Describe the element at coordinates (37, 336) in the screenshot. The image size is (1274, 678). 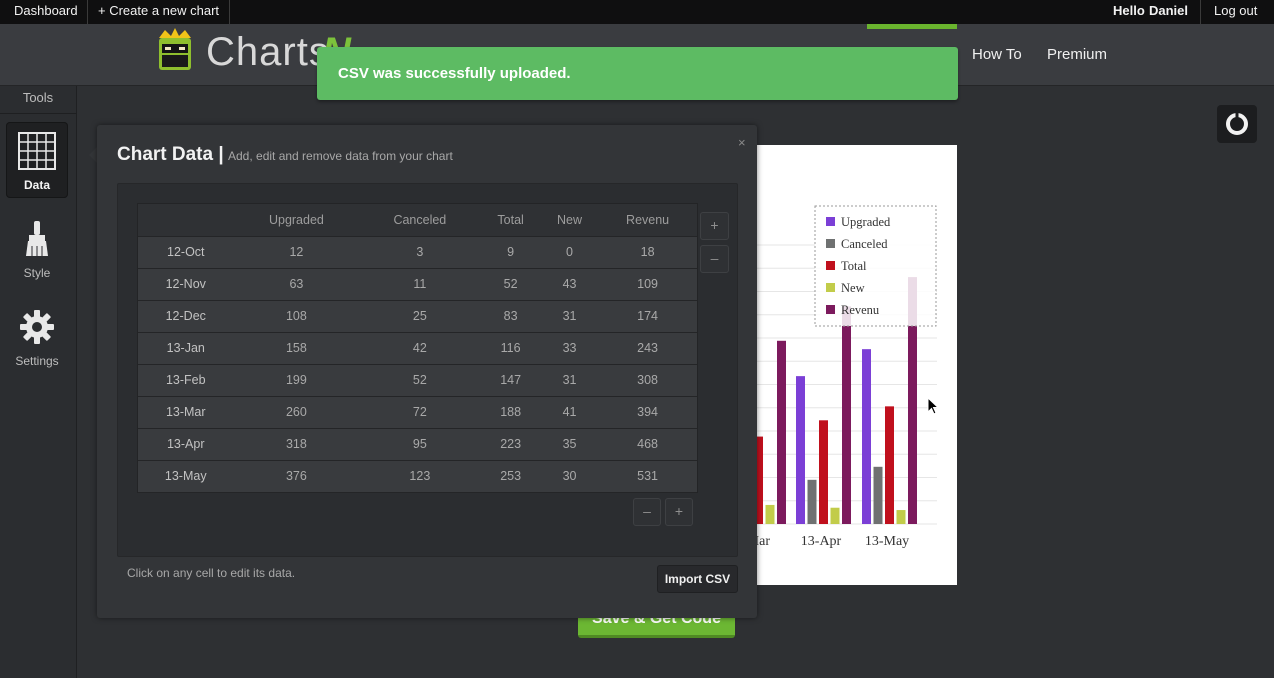
I see `sidebar-item-settings: Settings` at that location.